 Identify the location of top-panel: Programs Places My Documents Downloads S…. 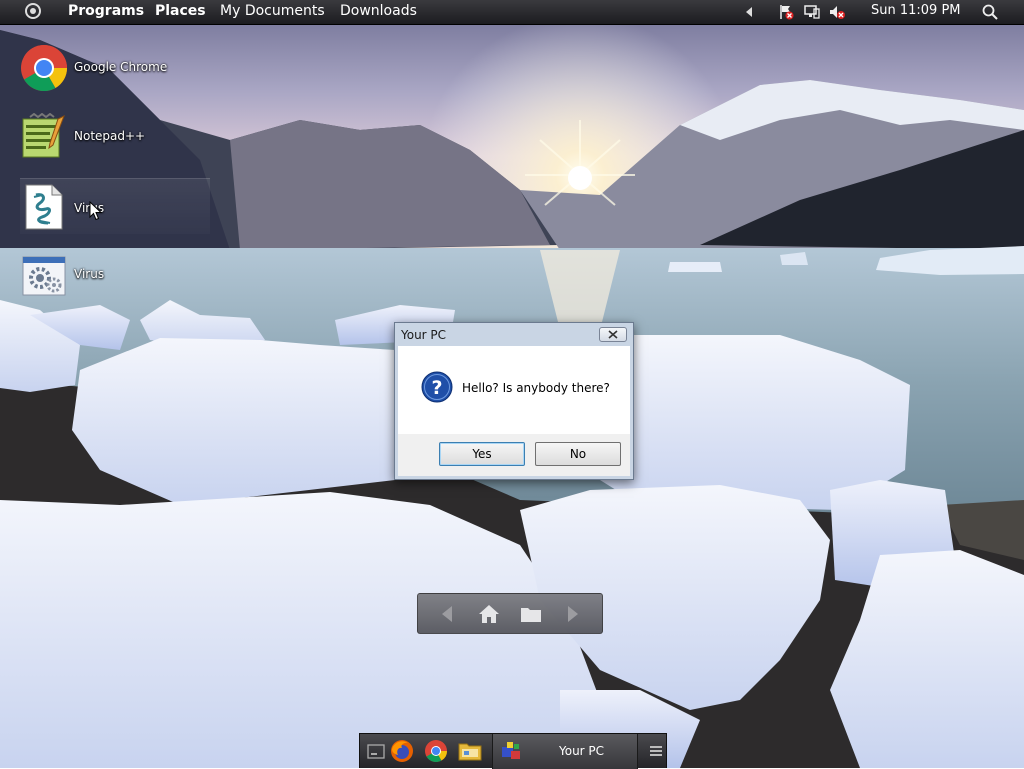
(512, 12).